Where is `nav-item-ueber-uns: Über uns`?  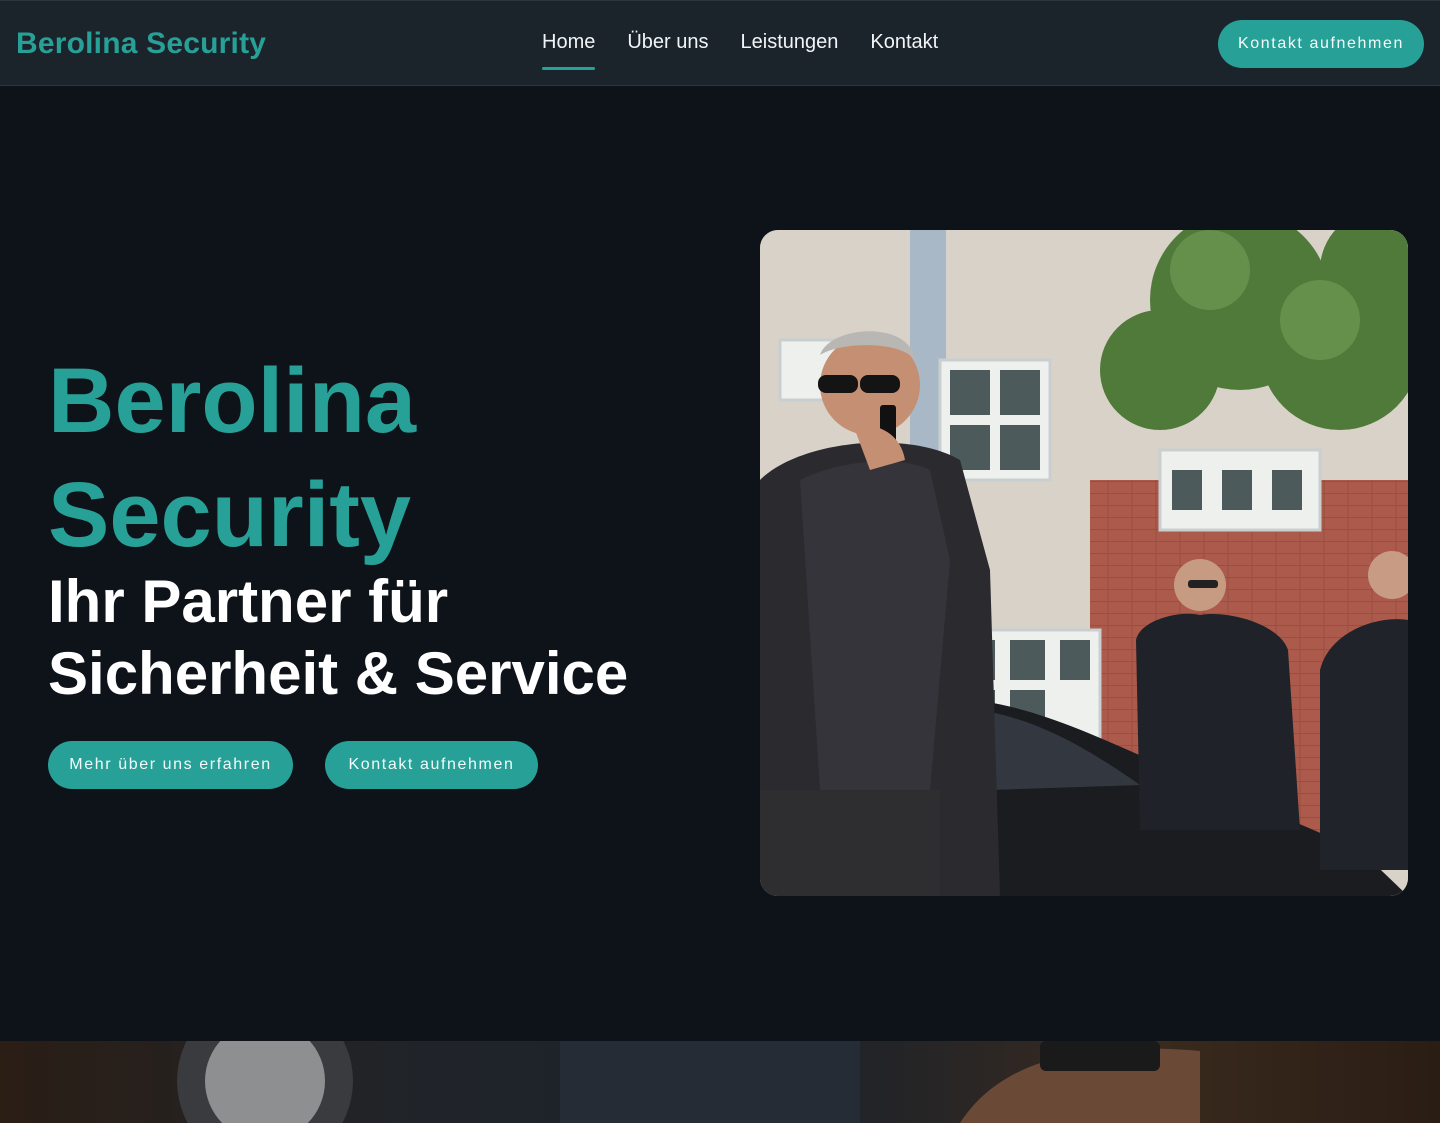 nav-item-ueber-uns: Über uns is located at coordinates (667, 47).